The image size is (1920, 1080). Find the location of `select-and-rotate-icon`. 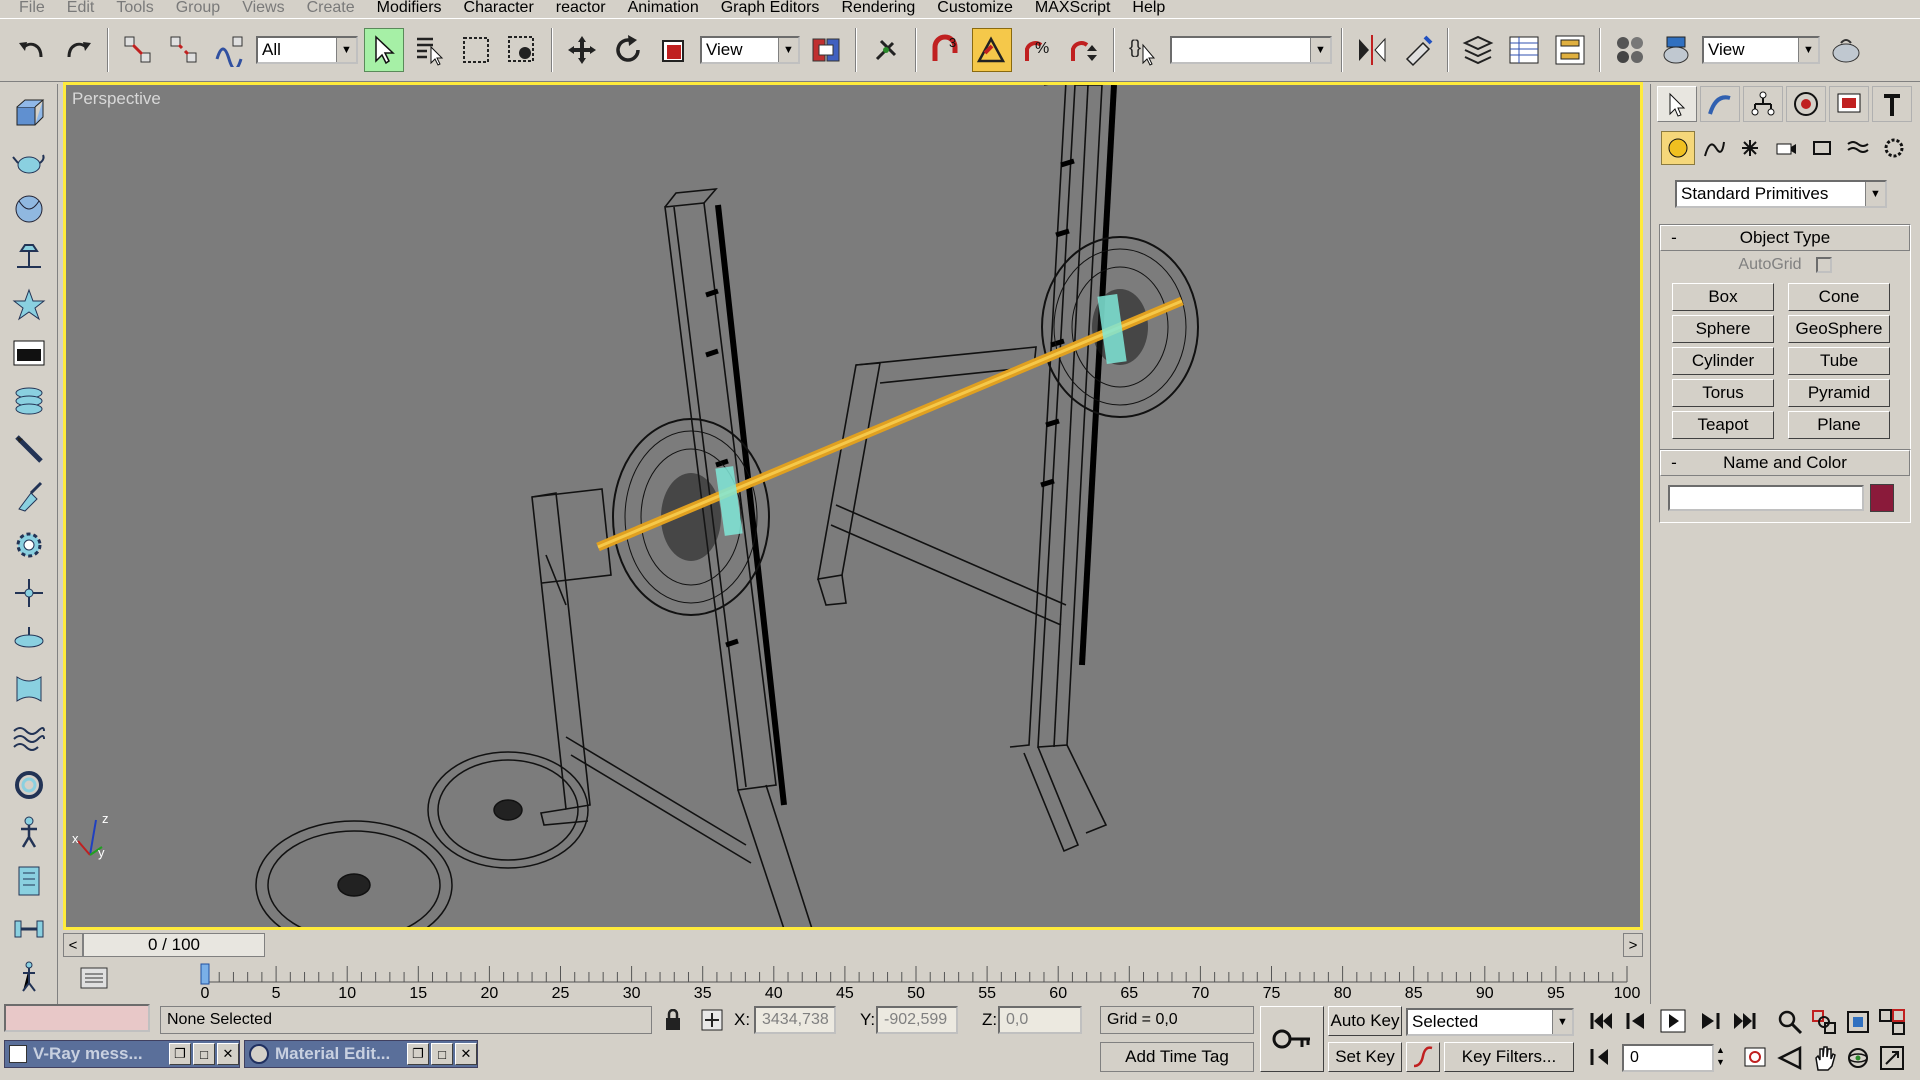

select-and-rotate-icon is located at coordinates (628, 50).